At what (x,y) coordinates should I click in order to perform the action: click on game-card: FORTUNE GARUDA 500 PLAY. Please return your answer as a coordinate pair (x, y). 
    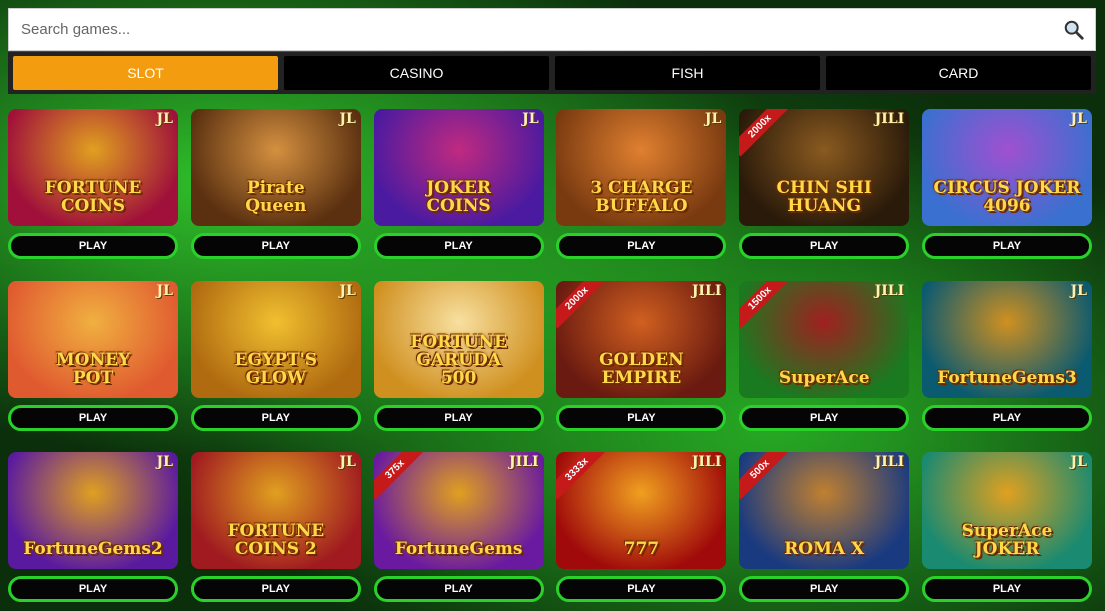
    Looking at the image, I should click on (458, 366).